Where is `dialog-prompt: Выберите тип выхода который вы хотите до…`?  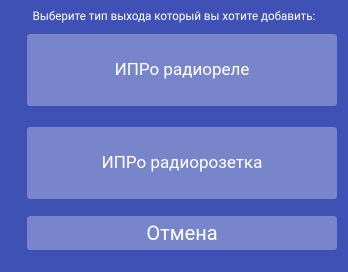 dialog-prompt: Выберите тип выхода который вы хотите до… is located at coordinates (174, 16).